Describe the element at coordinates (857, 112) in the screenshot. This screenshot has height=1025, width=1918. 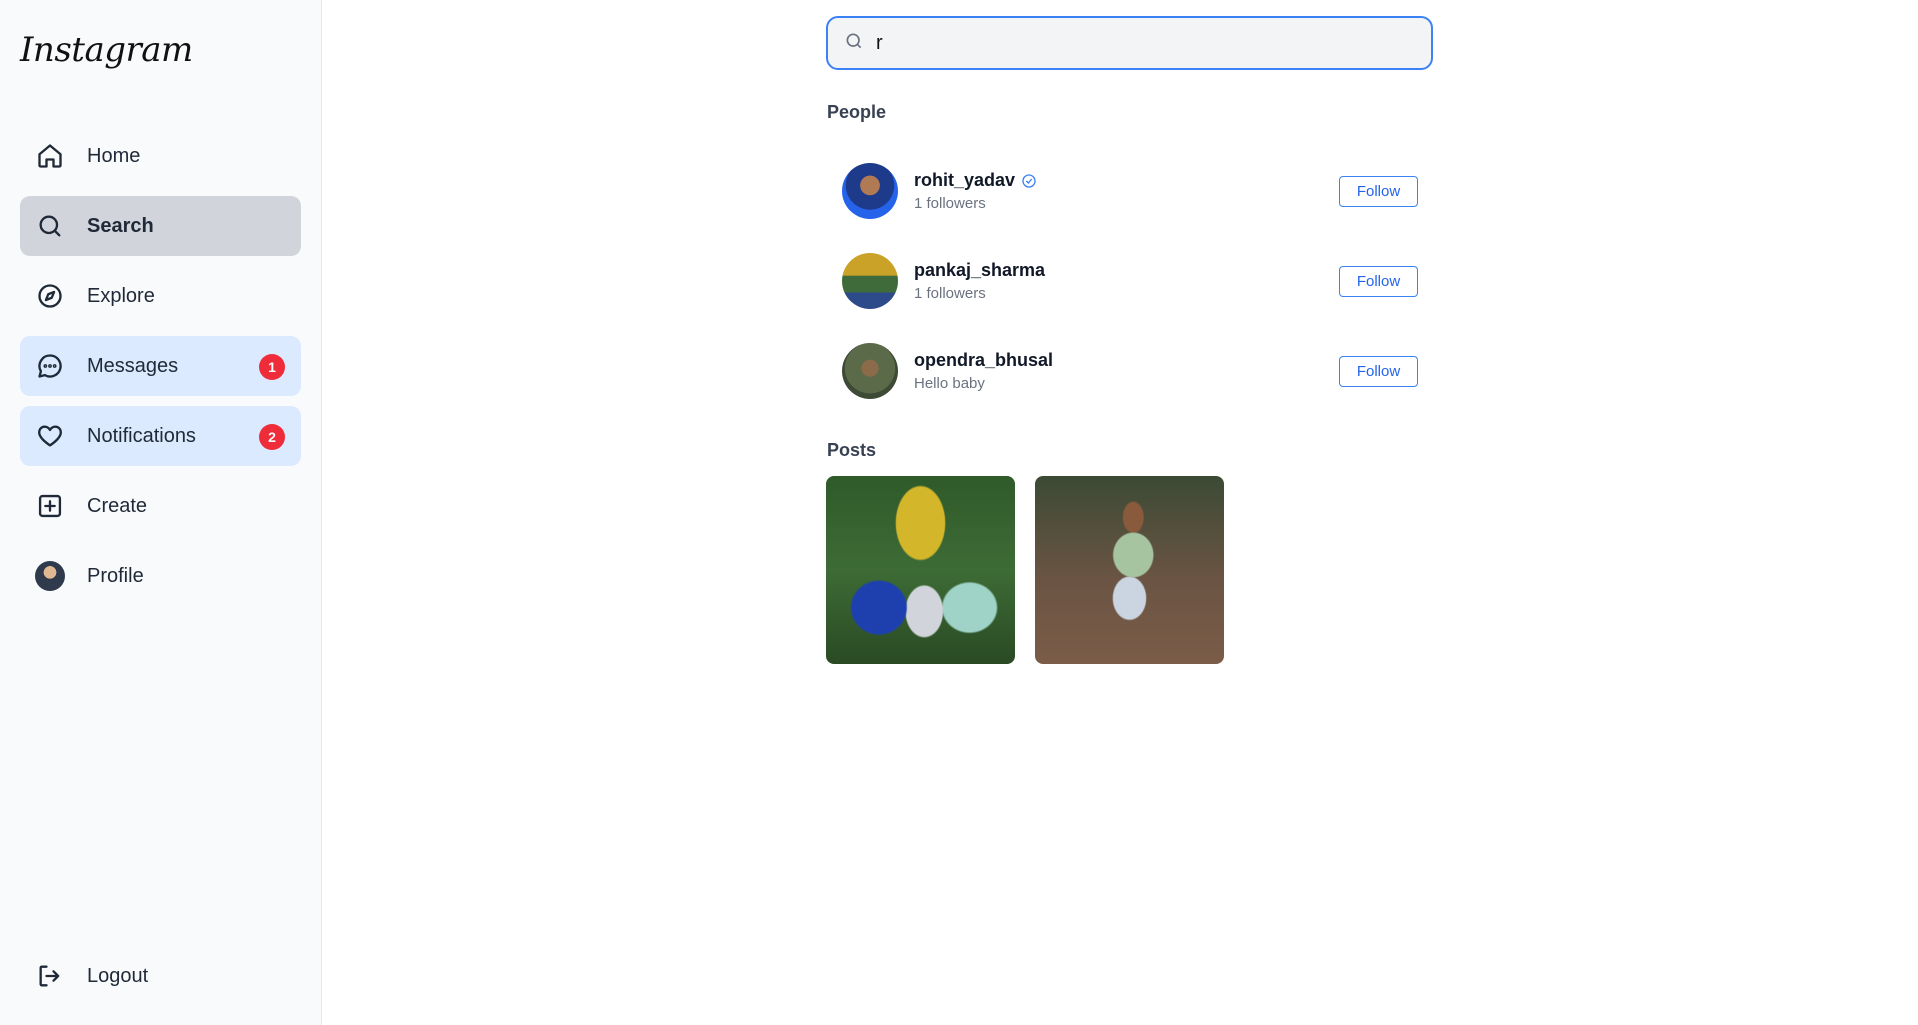
I see `people-section-title: People` at that location.